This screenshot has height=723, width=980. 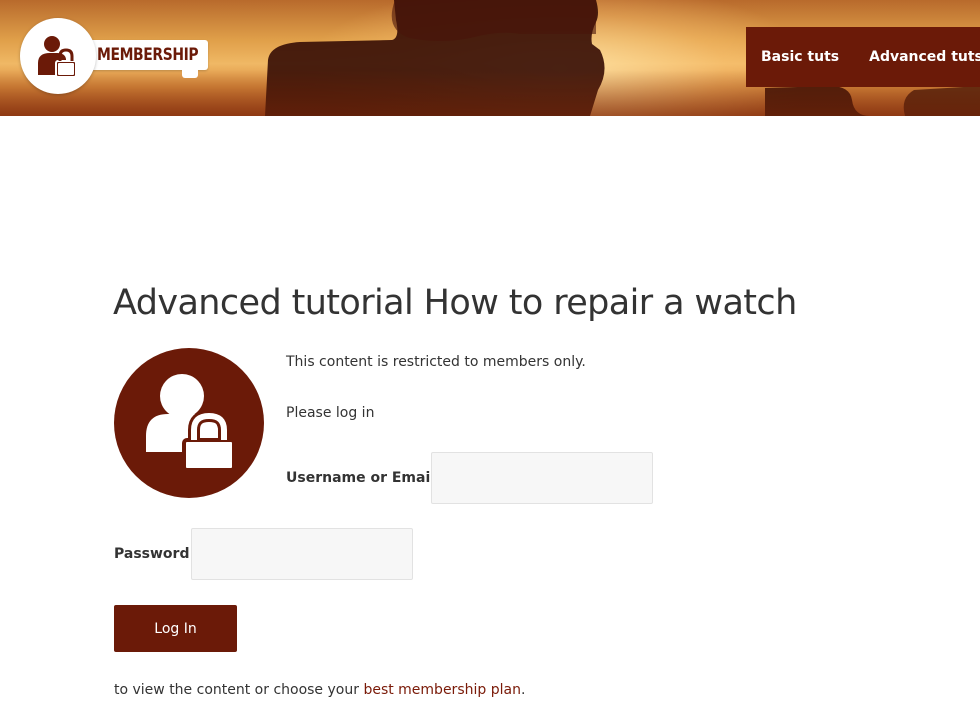 What do you see at coordinates (863, 57) in the screenshot?
I see `main-nav: Basic tuts Advanced tuts` at bounding box center [863, 57].